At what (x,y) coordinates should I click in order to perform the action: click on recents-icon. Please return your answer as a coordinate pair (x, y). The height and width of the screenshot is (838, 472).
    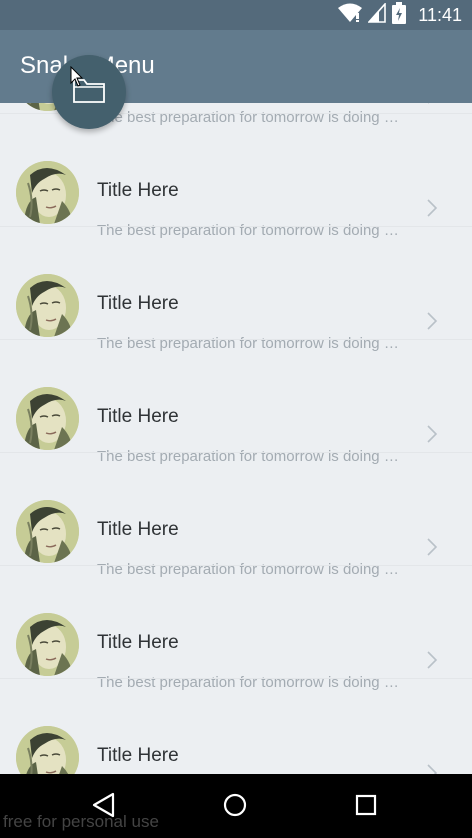
    Looking at the image, I should click on (366, 807).